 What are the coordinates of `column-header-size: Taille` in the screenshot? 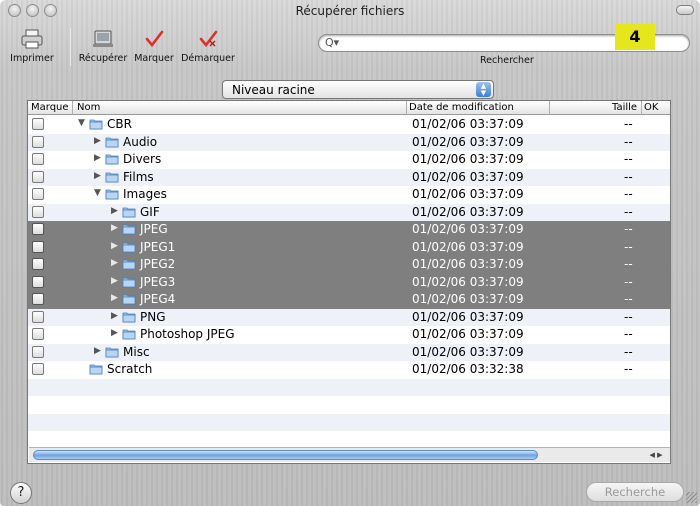 It's located at (624, 108).